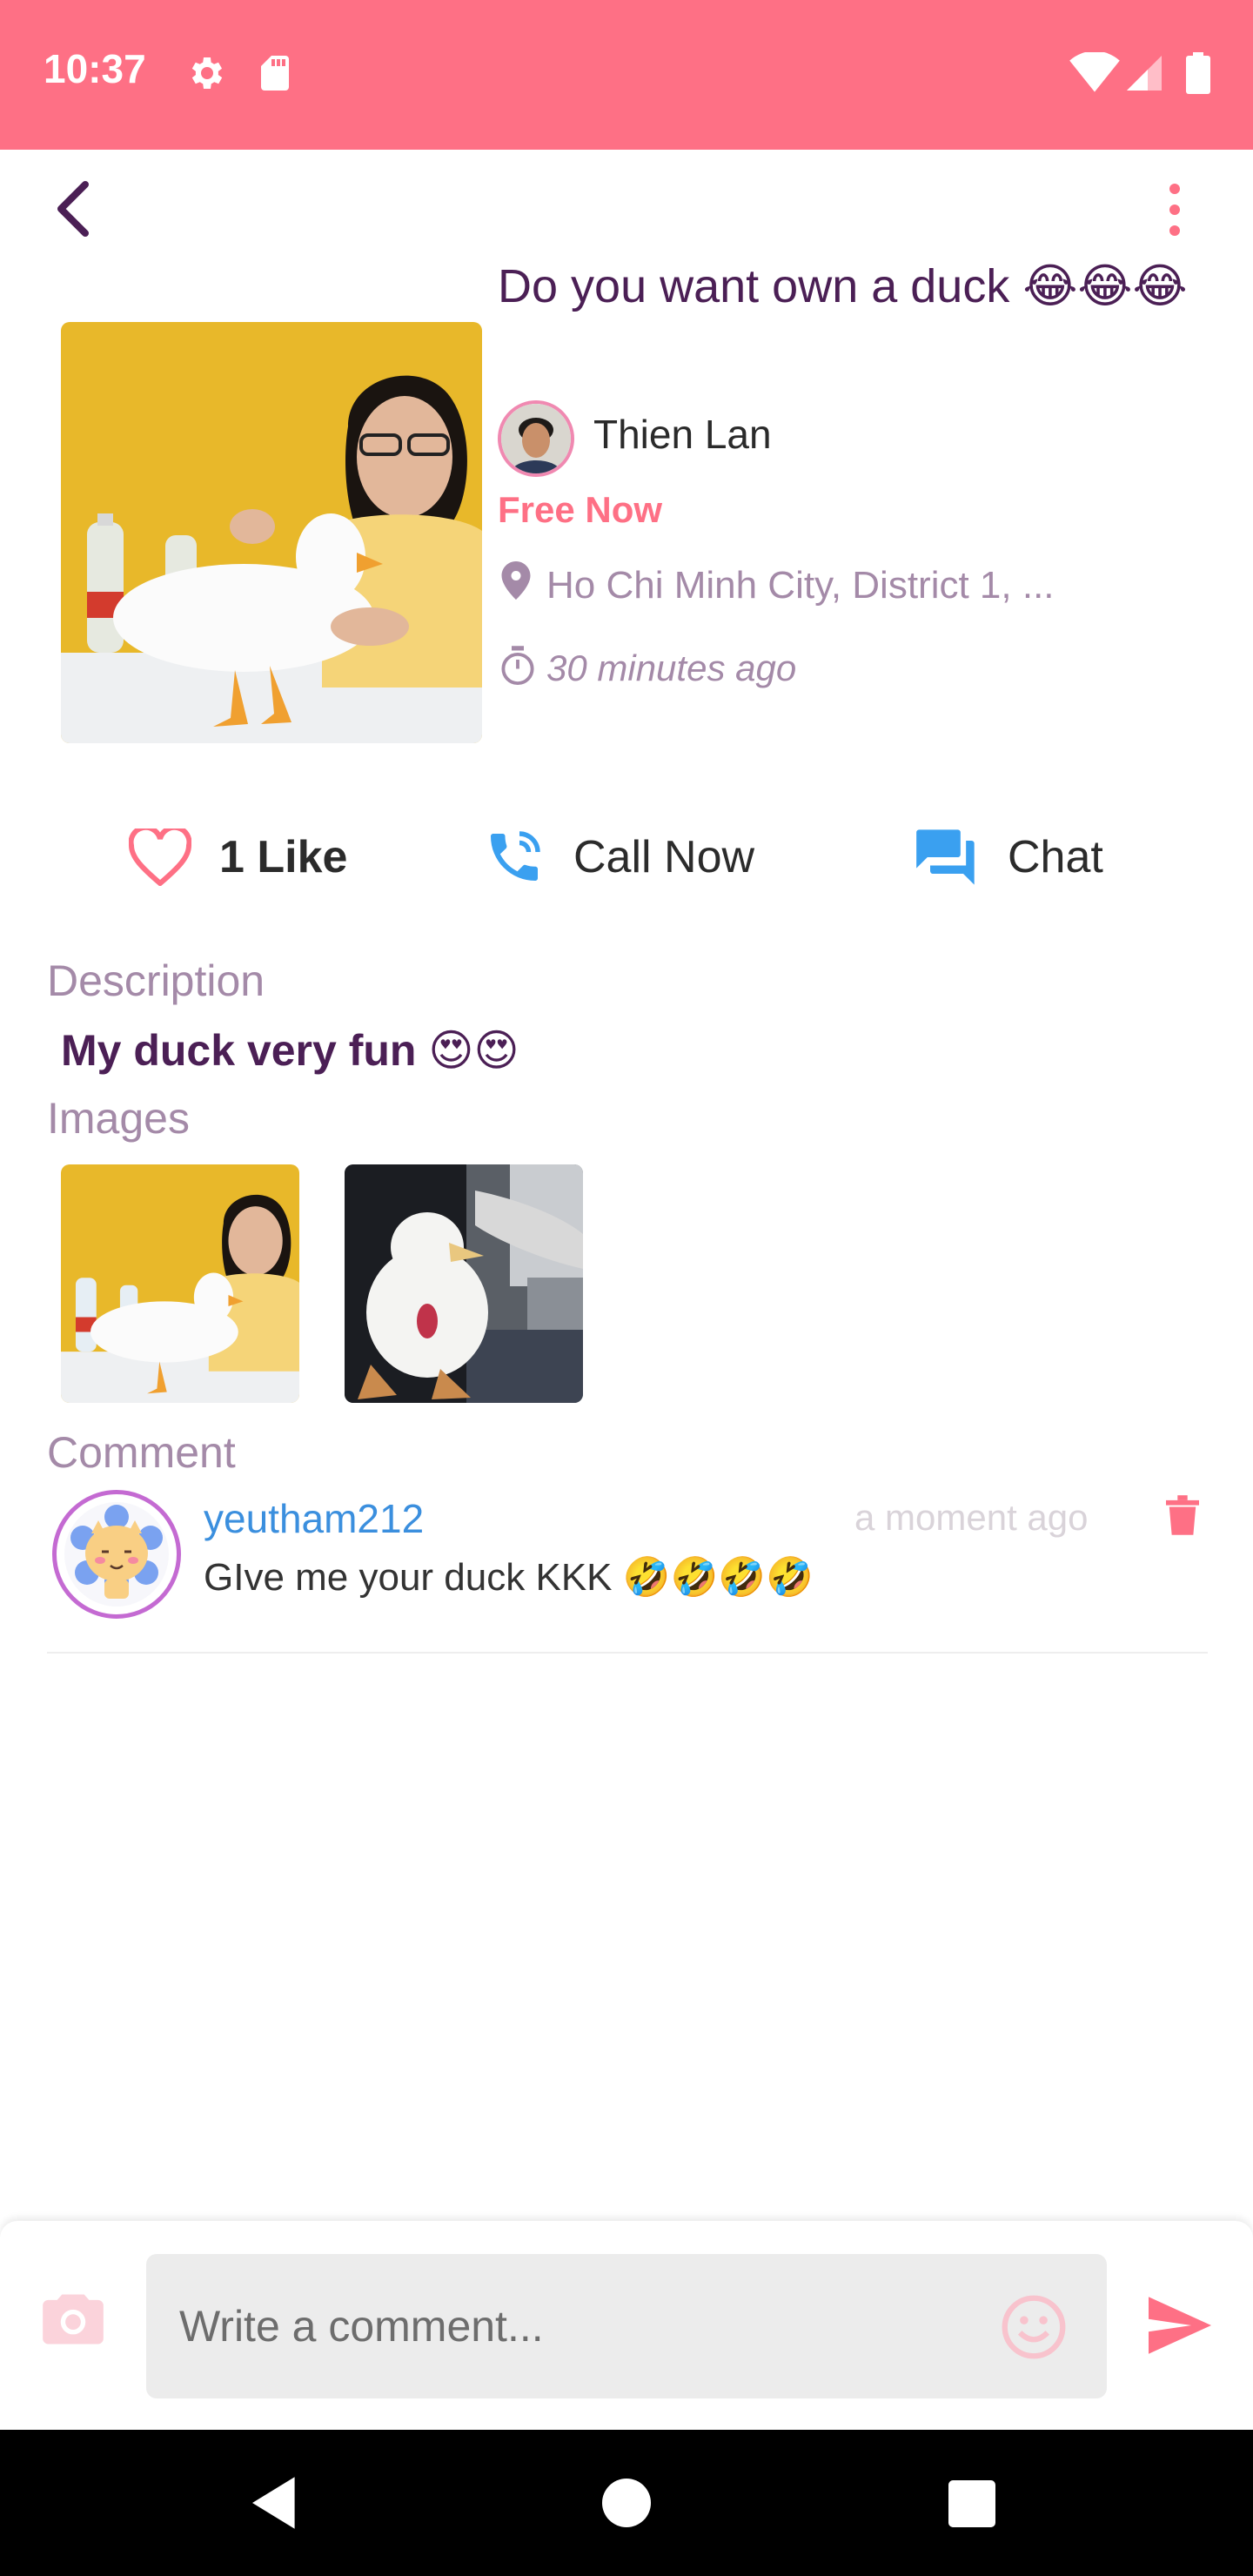  What do you see at coordinates (1182, 1515) in the screenshot?
I see `trash-icon` at bounding box center [1182, 1515].